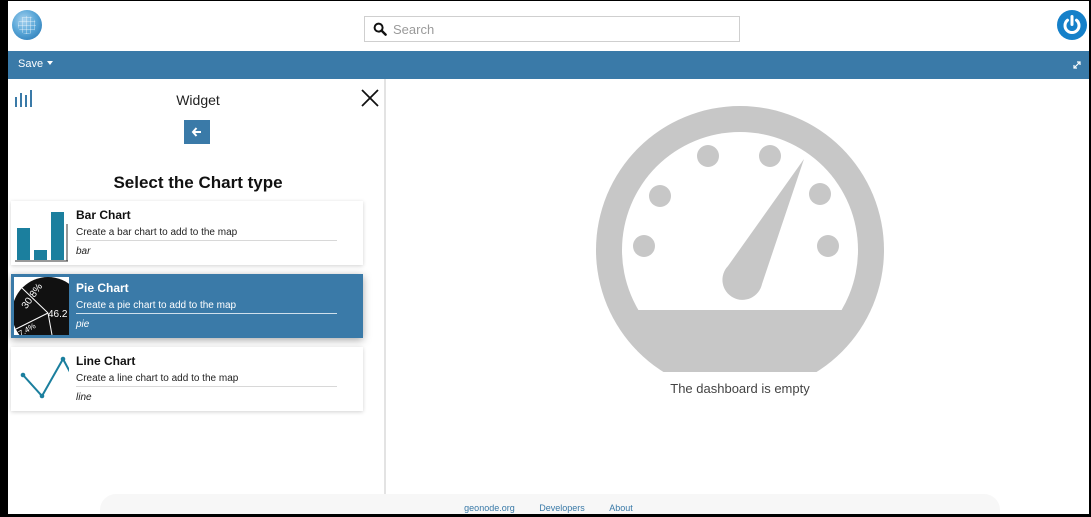 Image resolution: width=1091 pixels, height=517 pixels. I want to click on close-icon, so click(370, 98).